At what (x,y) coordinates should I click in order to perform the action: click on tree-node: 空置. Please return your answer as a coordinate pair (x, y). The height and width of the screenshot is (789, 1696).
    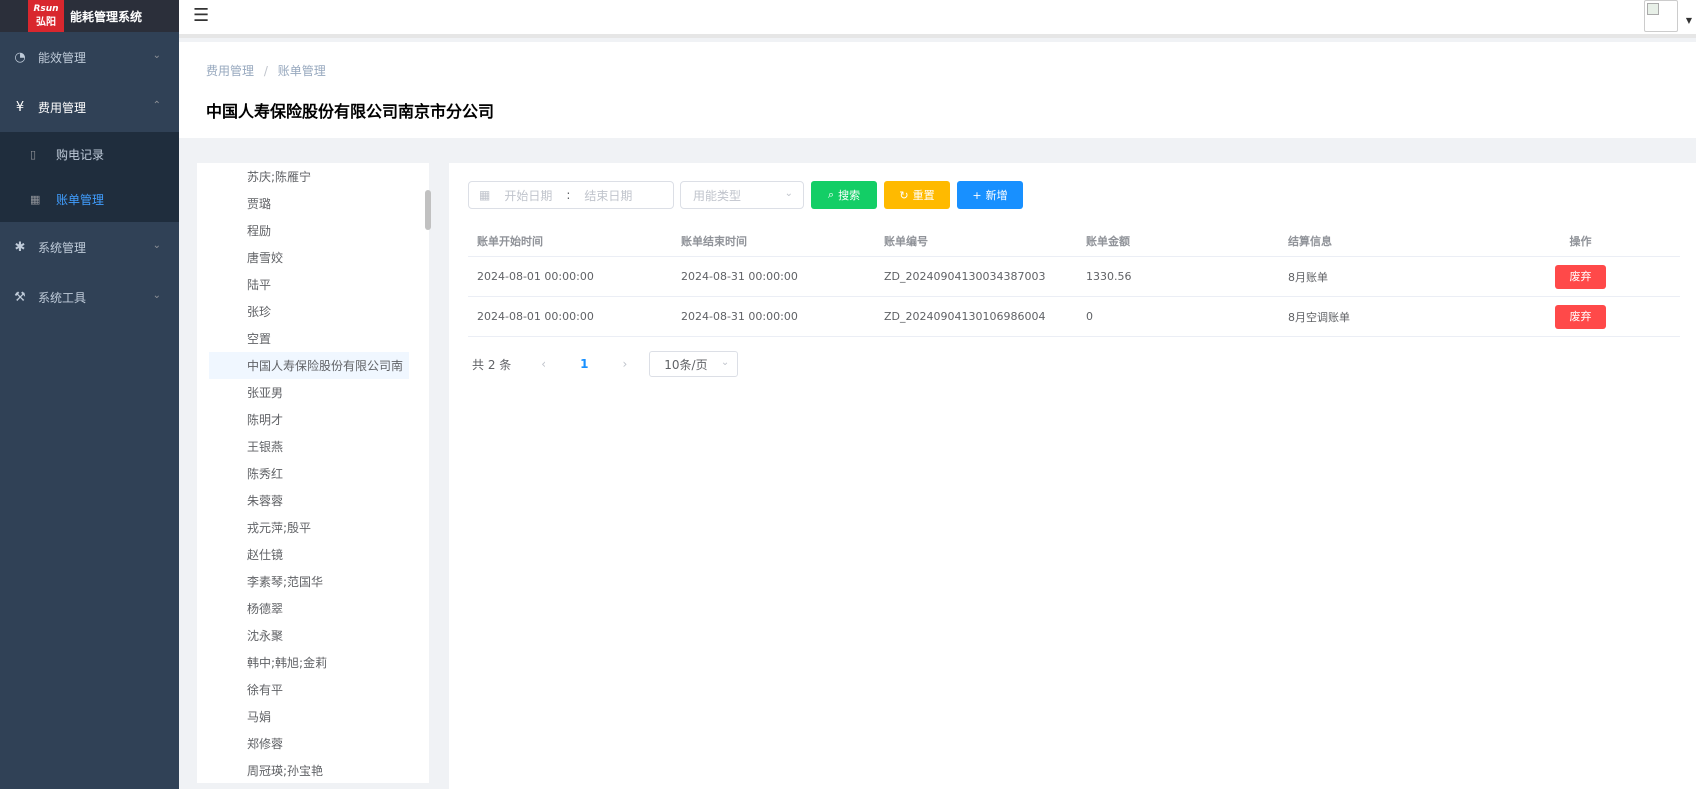
    Looking at the image, I should click on (313, 338).